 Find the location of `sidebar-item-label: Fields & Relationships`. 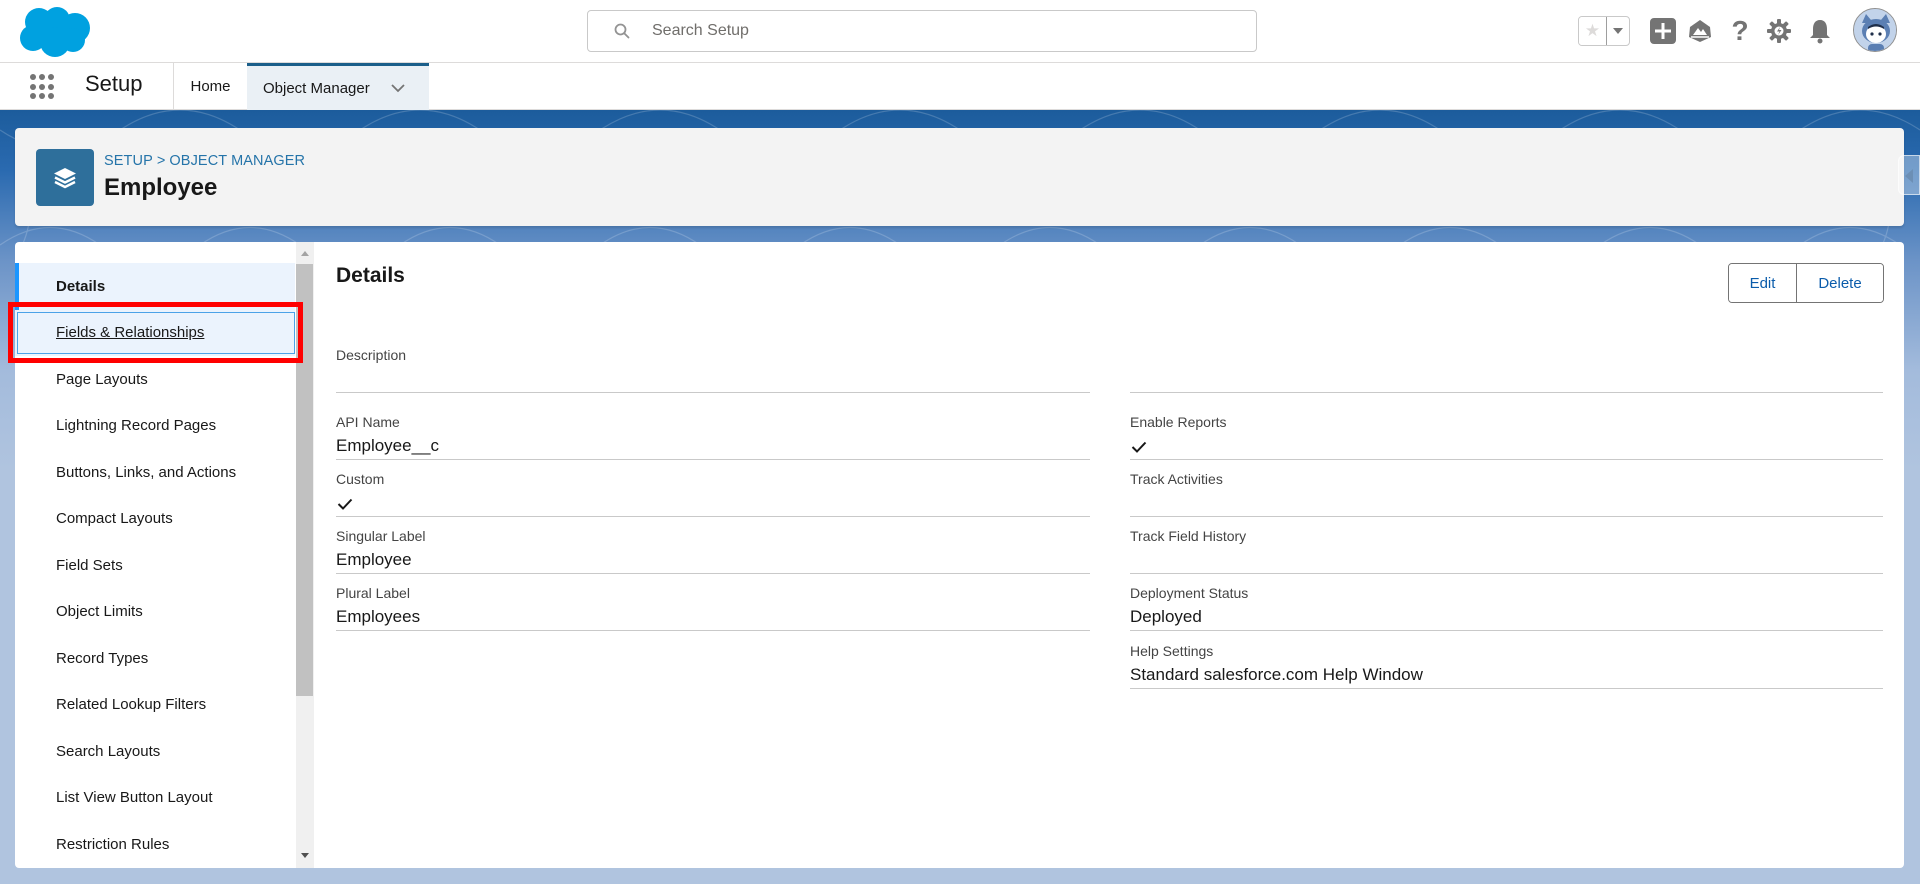

sidebar-item-label: Fields & Relationships is located at coordinates (130, 333).